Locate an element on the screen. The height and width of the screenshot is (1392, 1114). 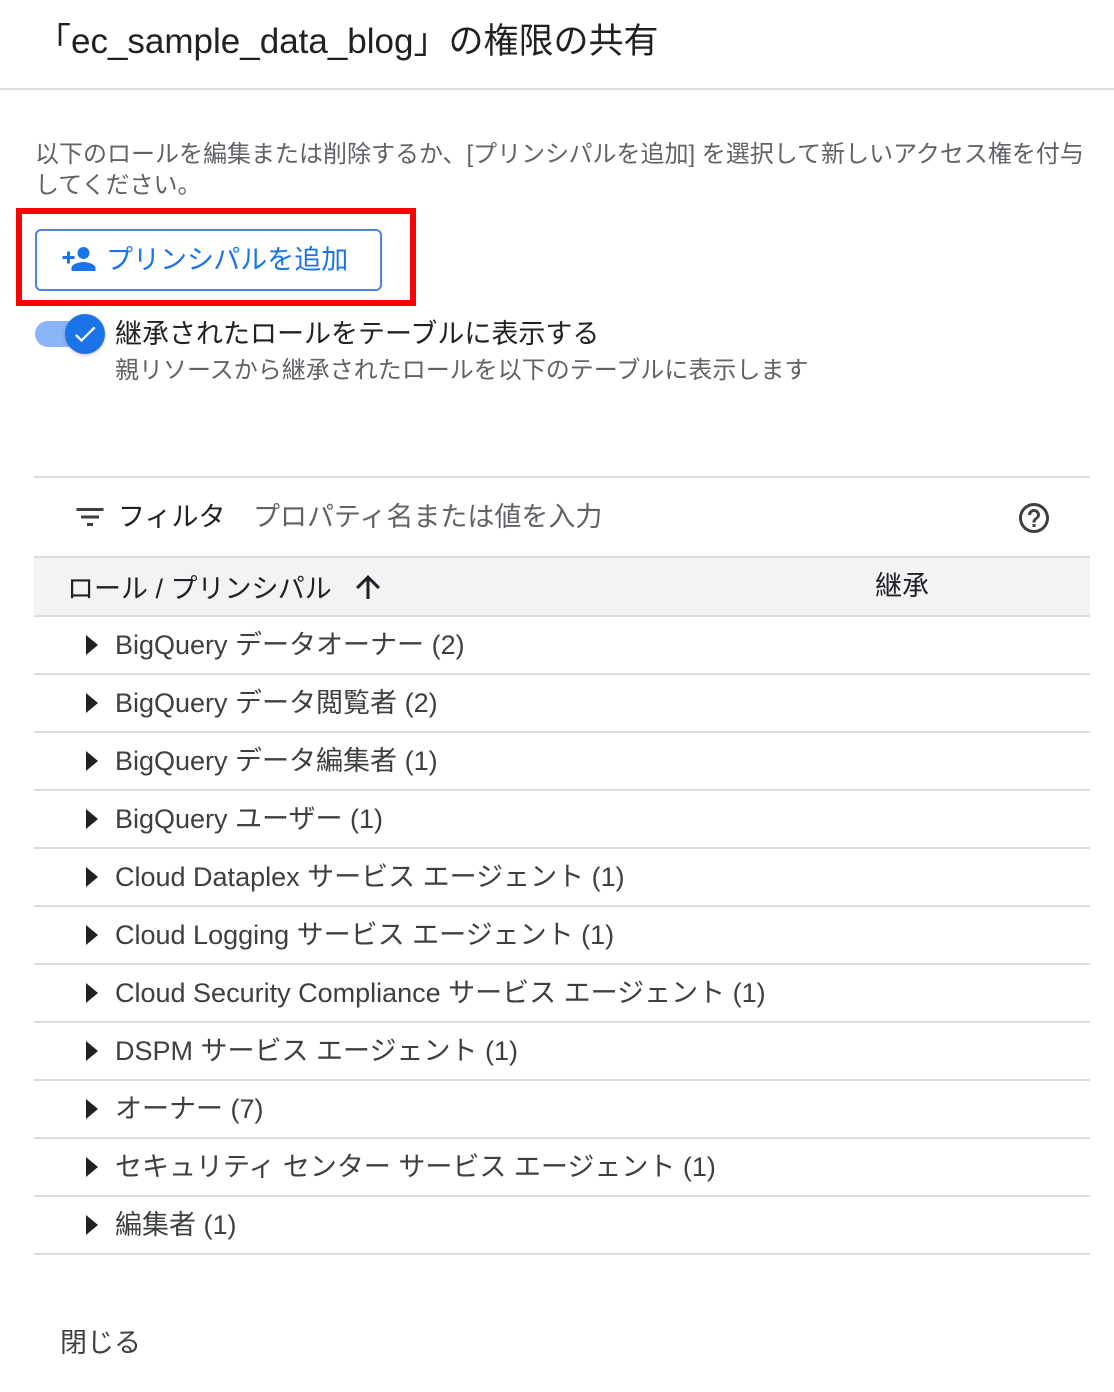
role-row-text: BigQuery データ閲覧者 (2) is located at coordinates (276, 703).